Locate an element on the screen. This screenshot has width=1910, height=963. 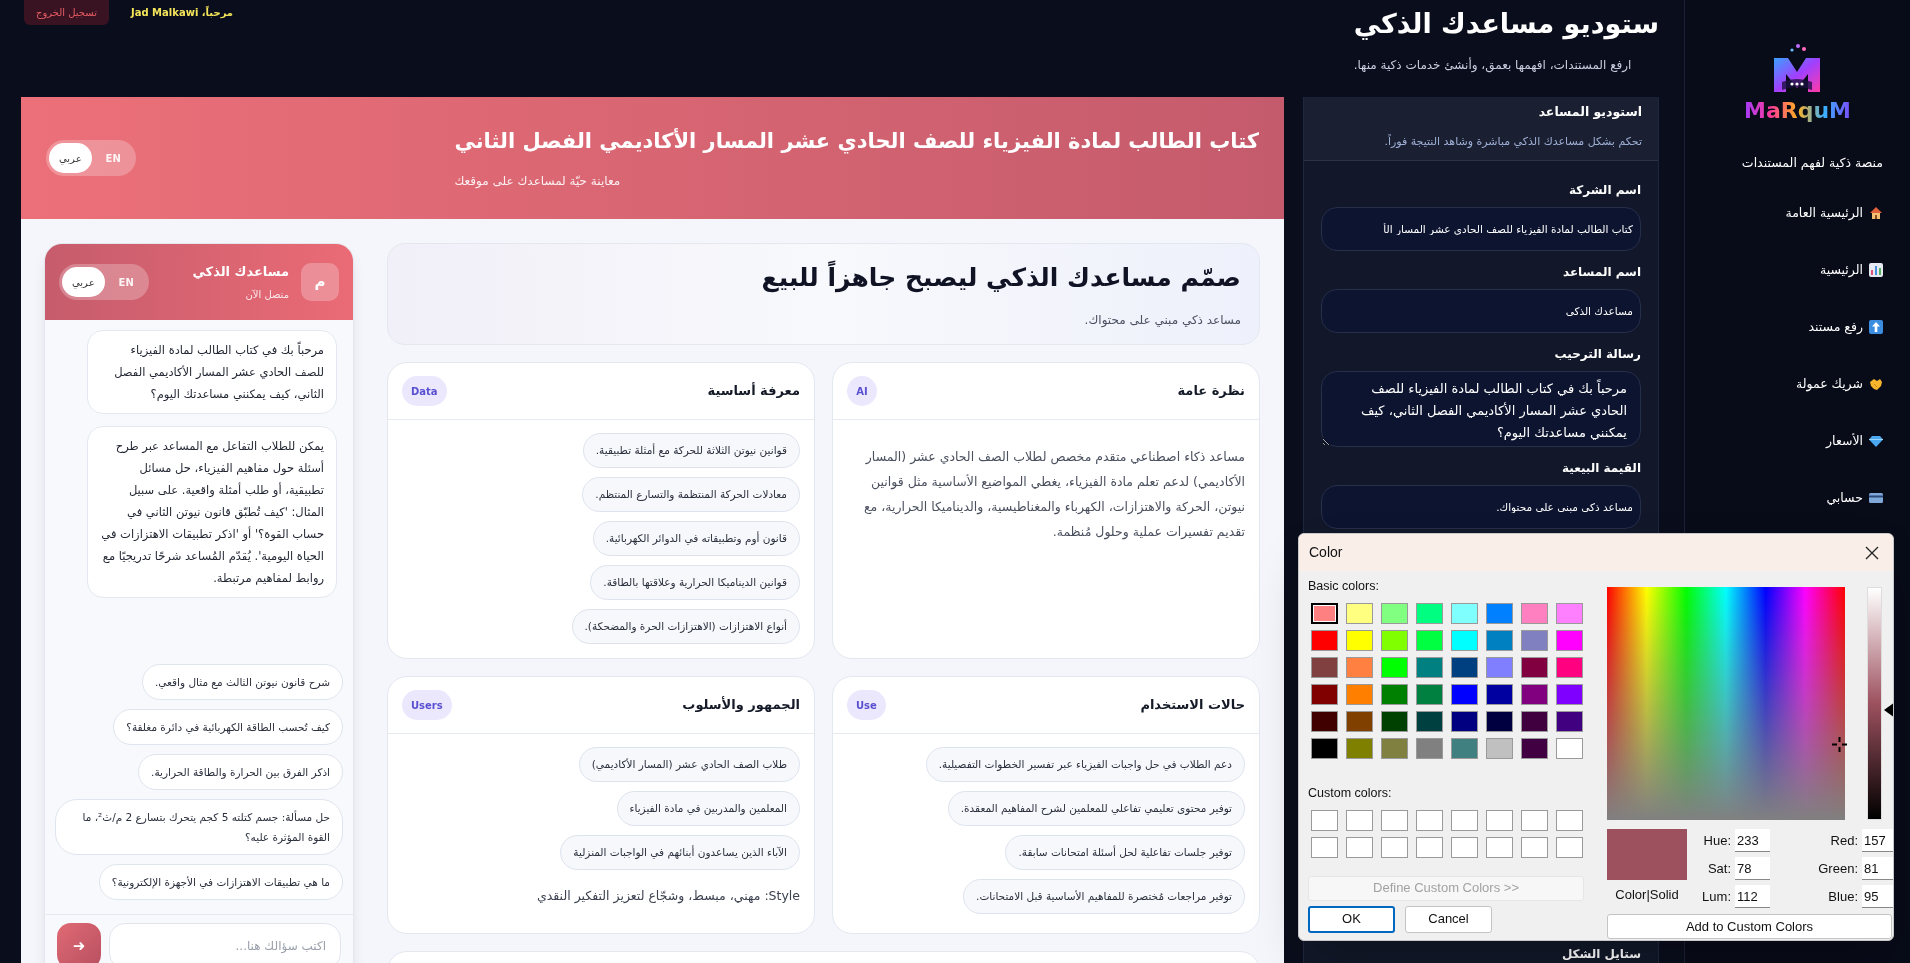
suggestion-chip: ما هي تطبيقات الاهتزازات في الأجهزة الإلكترونية؟ is located at coordinates (220, 882).